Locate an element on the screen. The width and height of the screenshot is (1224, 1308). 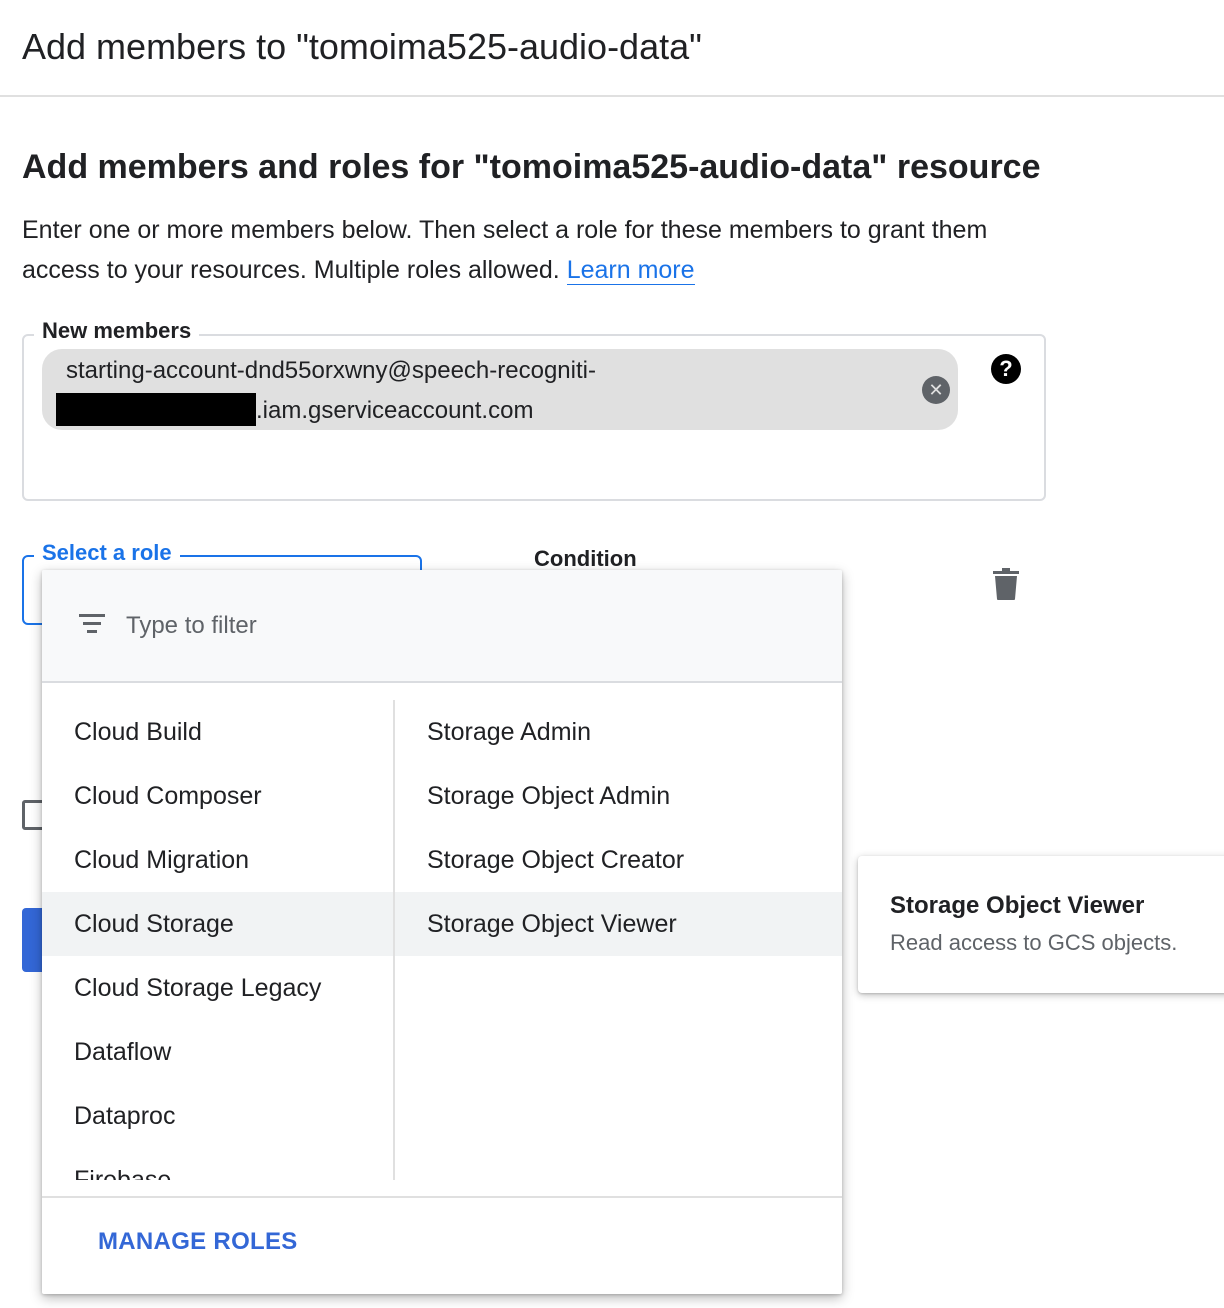
role-item: Storage Object Creator is located at coordinates (618, 860).